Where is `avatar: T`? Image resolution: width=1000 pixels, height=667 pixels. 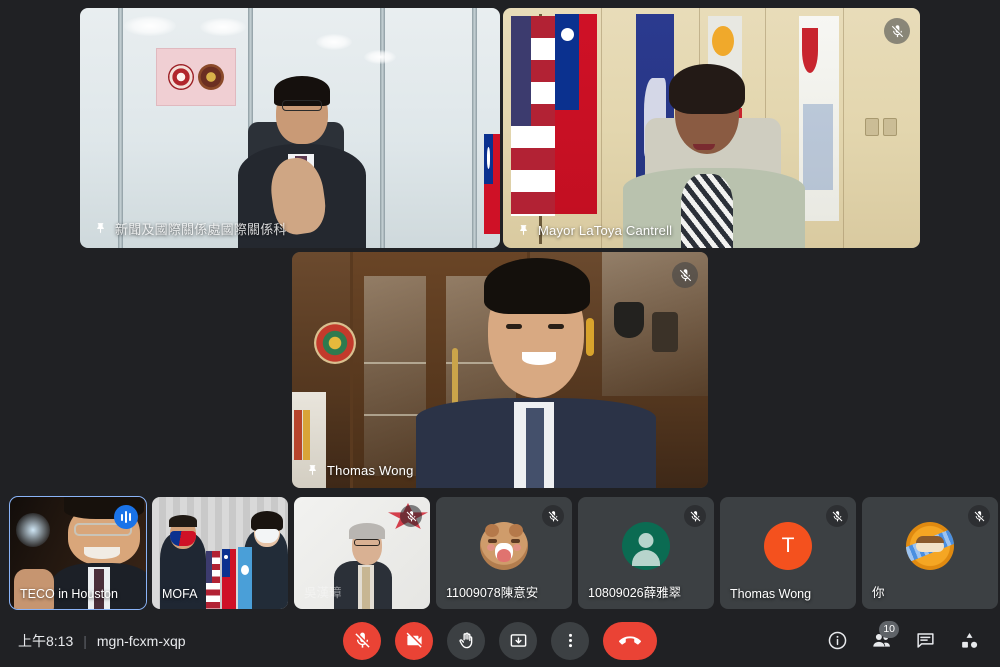 avatar: T is located at coordinates (788, 546).